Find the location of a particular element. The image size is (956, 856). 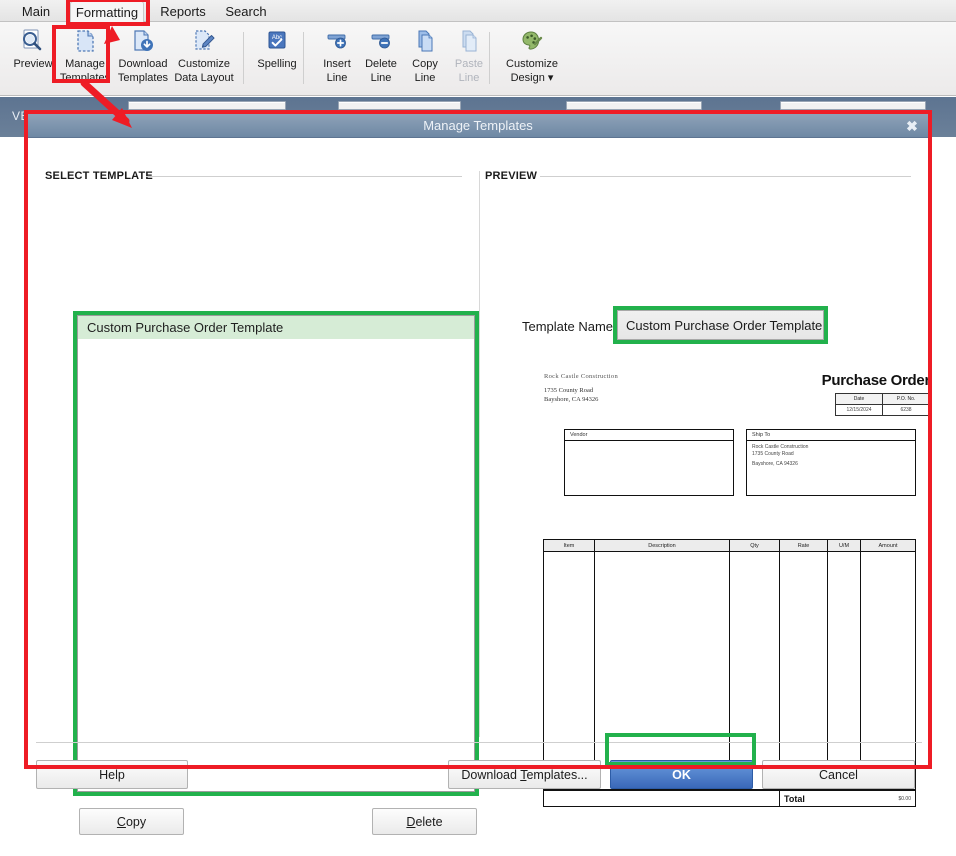

preview-col-item: Item is located at coordinates (569, 545).